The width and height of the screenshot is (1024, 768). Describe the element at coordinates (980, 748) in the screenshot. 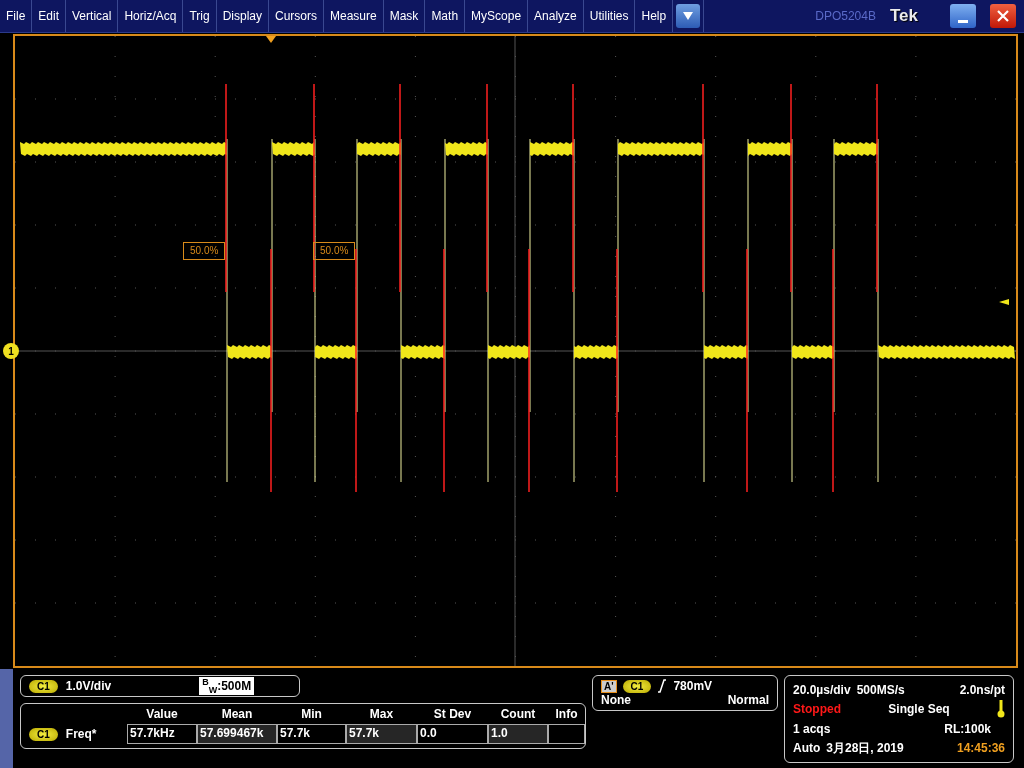

I see `time: 14:45:36` at that location.